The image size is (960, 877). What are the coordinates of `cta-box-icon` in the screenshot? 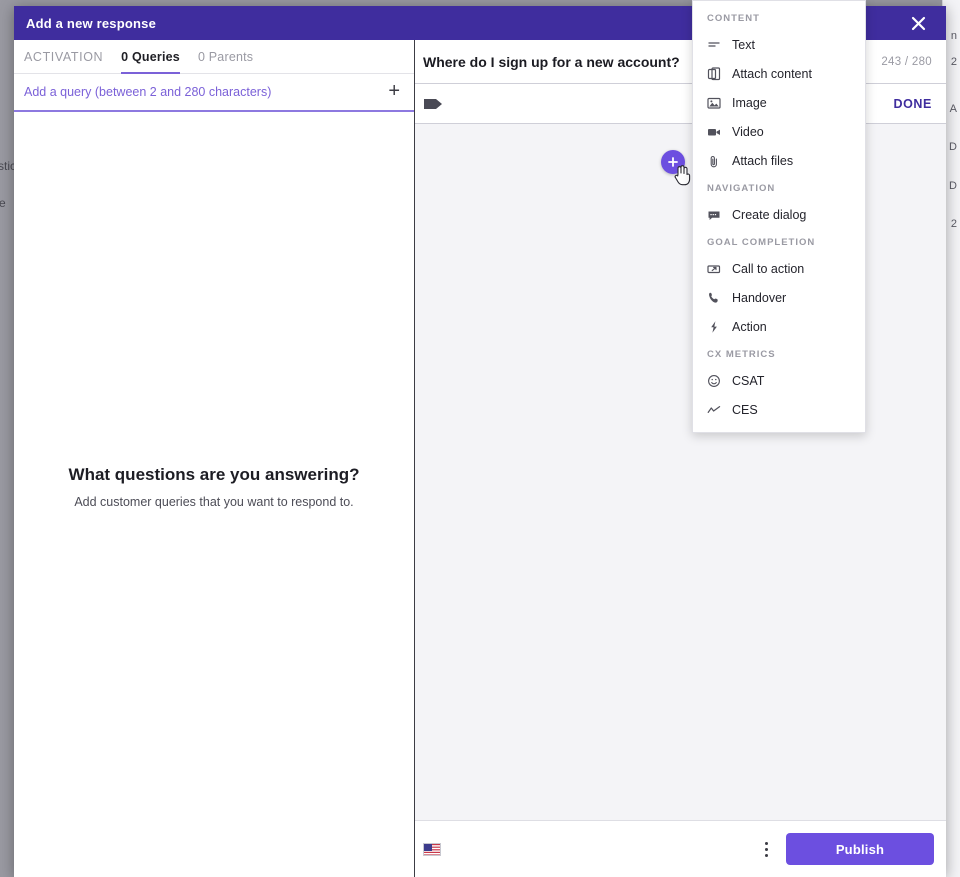 It's located at (714, 269).